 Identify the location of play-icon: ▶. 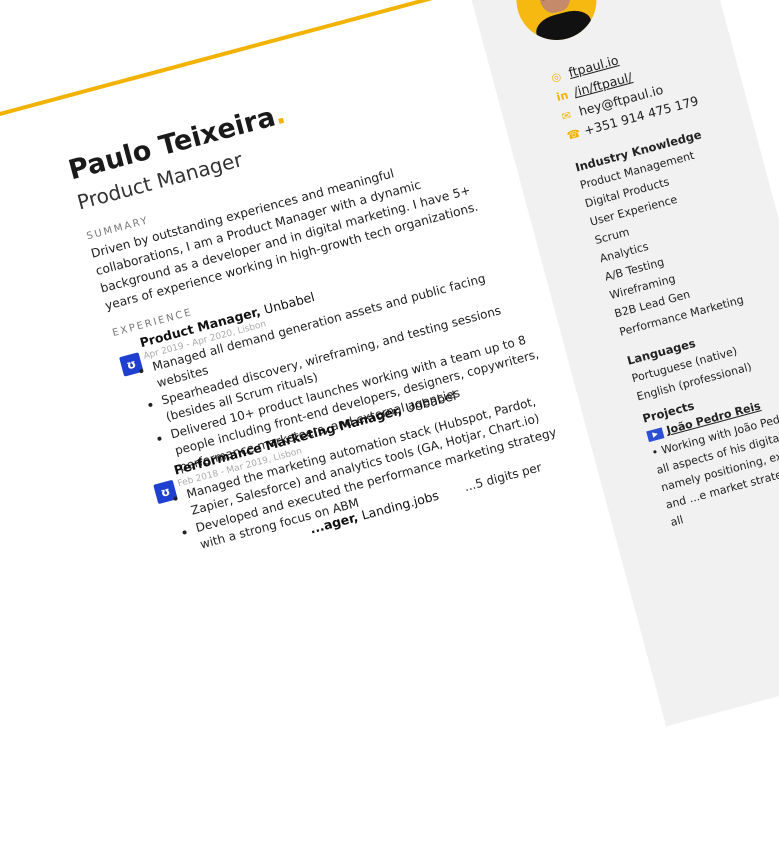
(655, 434).